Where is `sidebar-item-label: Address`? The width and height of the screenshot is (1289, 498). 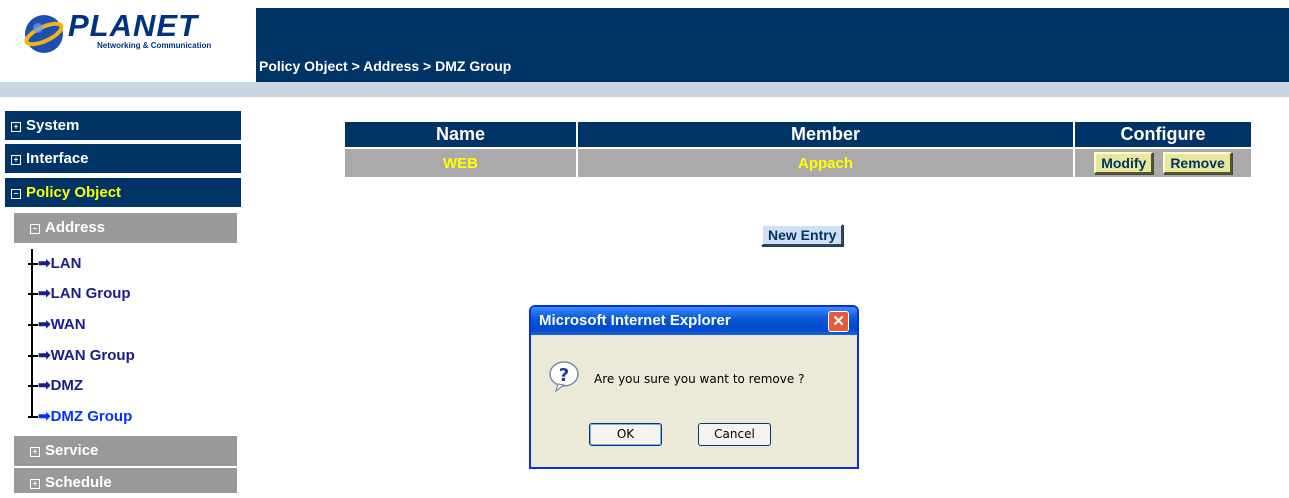
sidebar-item-label: Address is located at coordinates (75, 227).